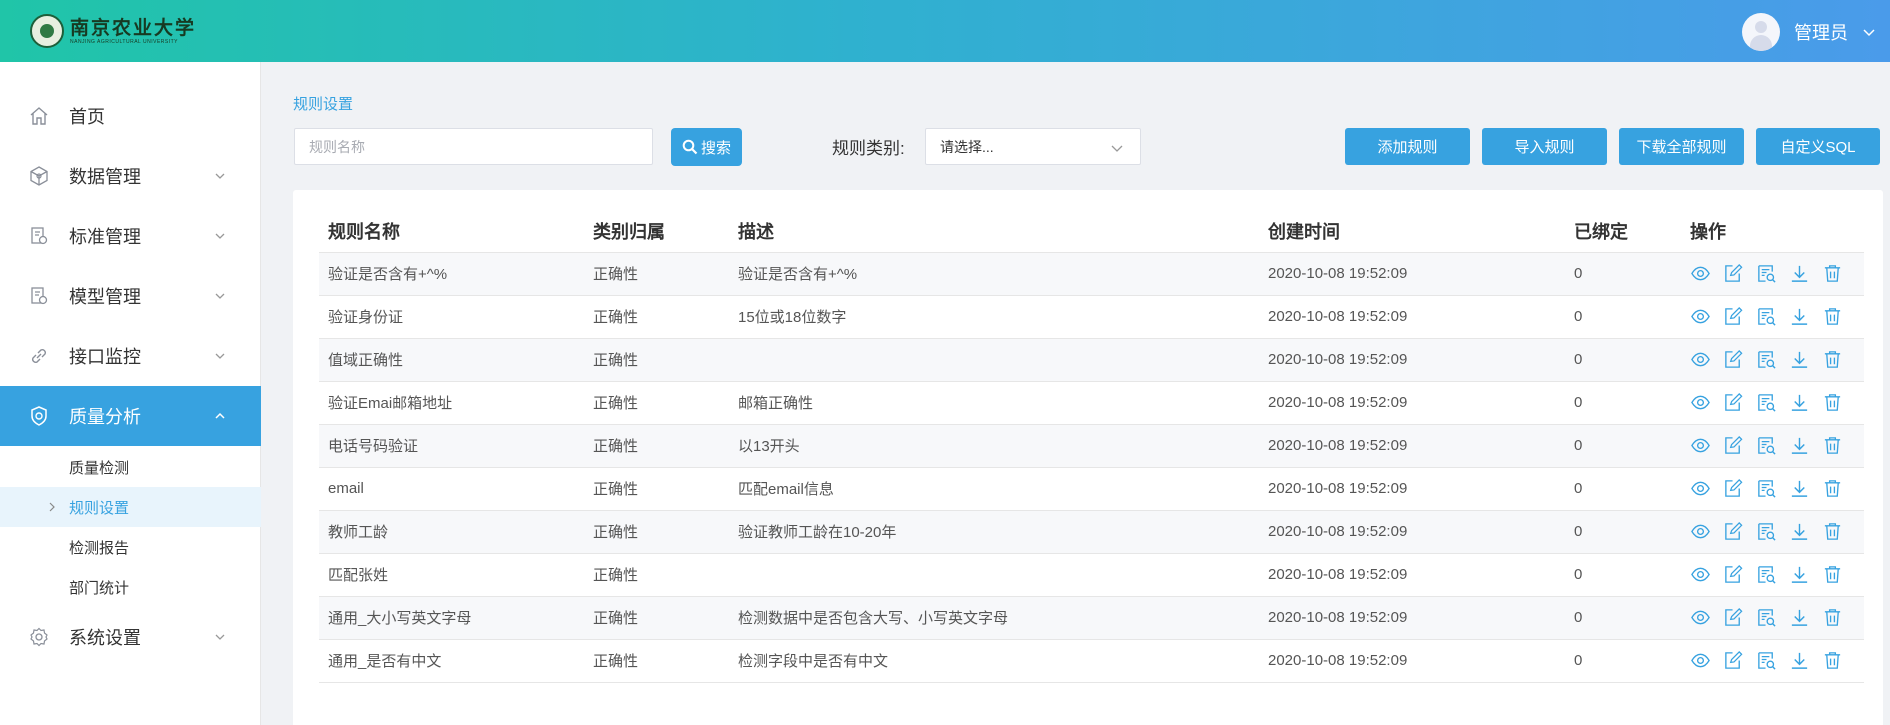 This screenshot has width=1890, height=725. Describe the element at coordinates (1407, 146) in the screenshot. I see `add-rule-button: 添加规则` at that location.